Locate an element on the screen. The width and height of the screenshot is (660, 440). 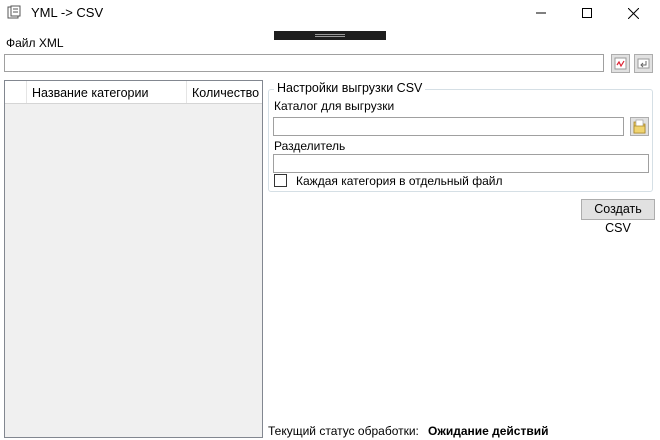
drag-handle is located at coordinates (330, 35).